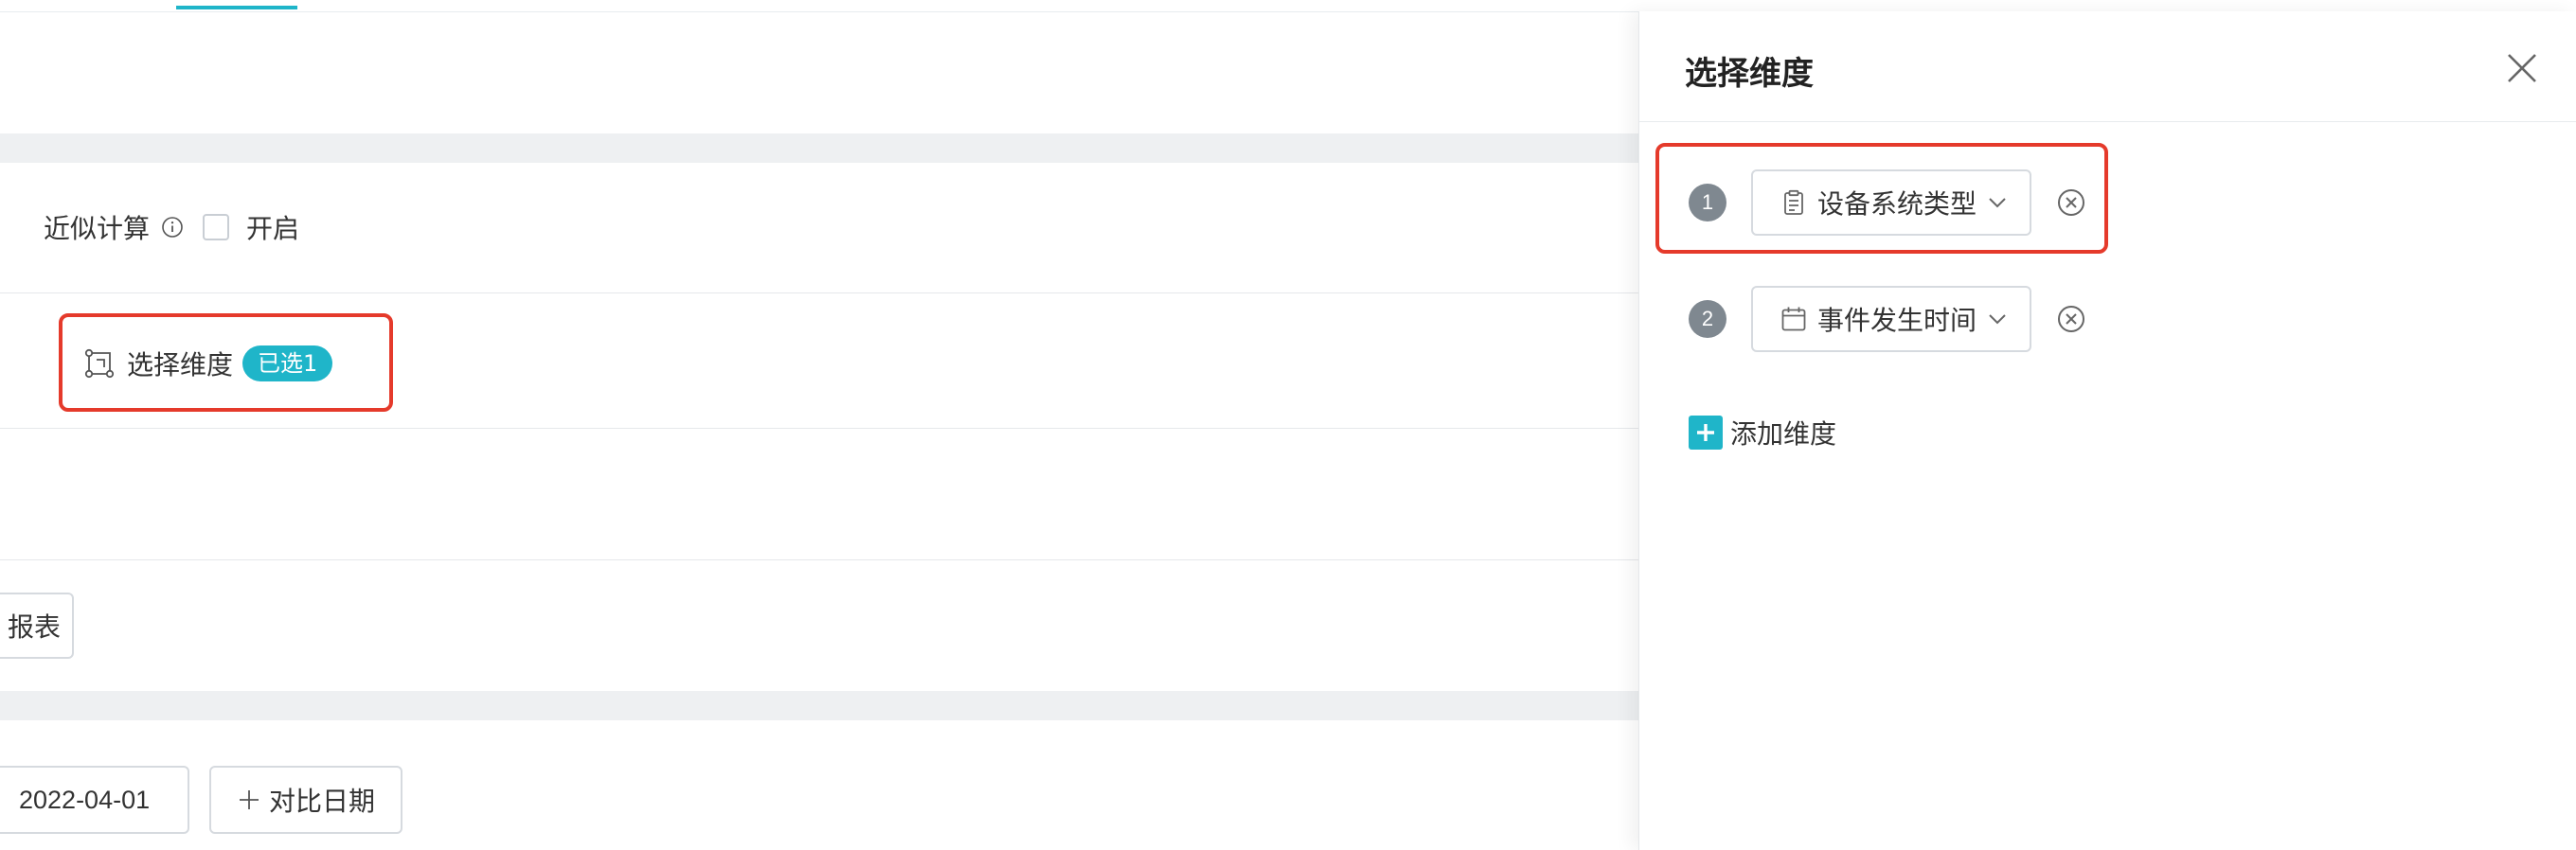  I want to click on clipboard-icon, so click(1793, 202).